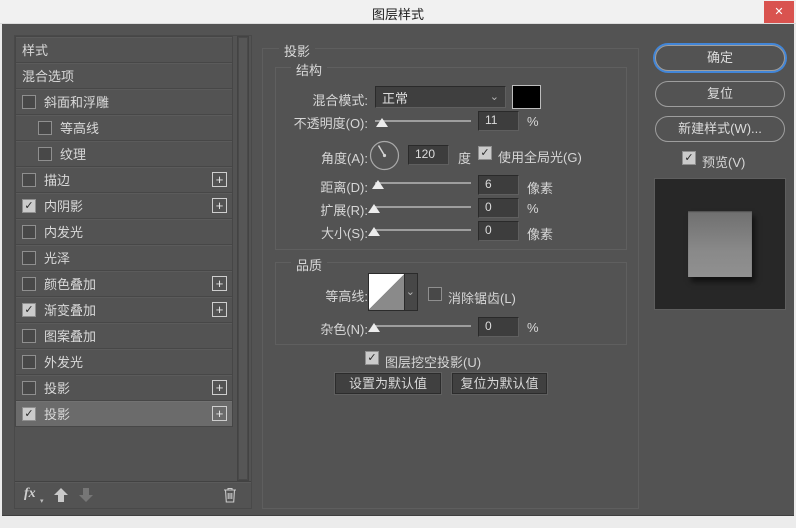 This screenshot has width=796, height=528. I want to click on size-slider-track, so click(423, 230).